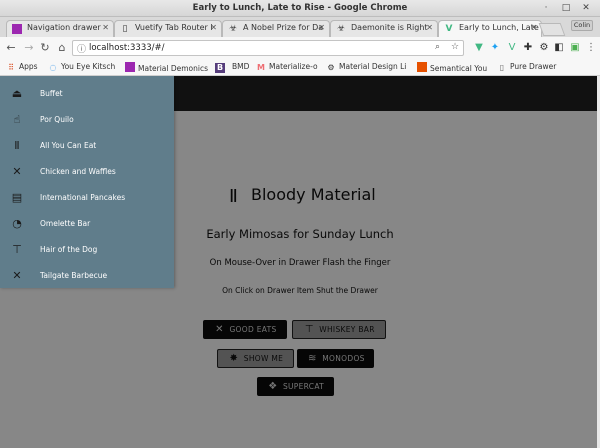 The image size is (600, 448). Describe the element at coordinates (29, 48) in the screenshot. I see `forward-arrow-icon: →` at that location.